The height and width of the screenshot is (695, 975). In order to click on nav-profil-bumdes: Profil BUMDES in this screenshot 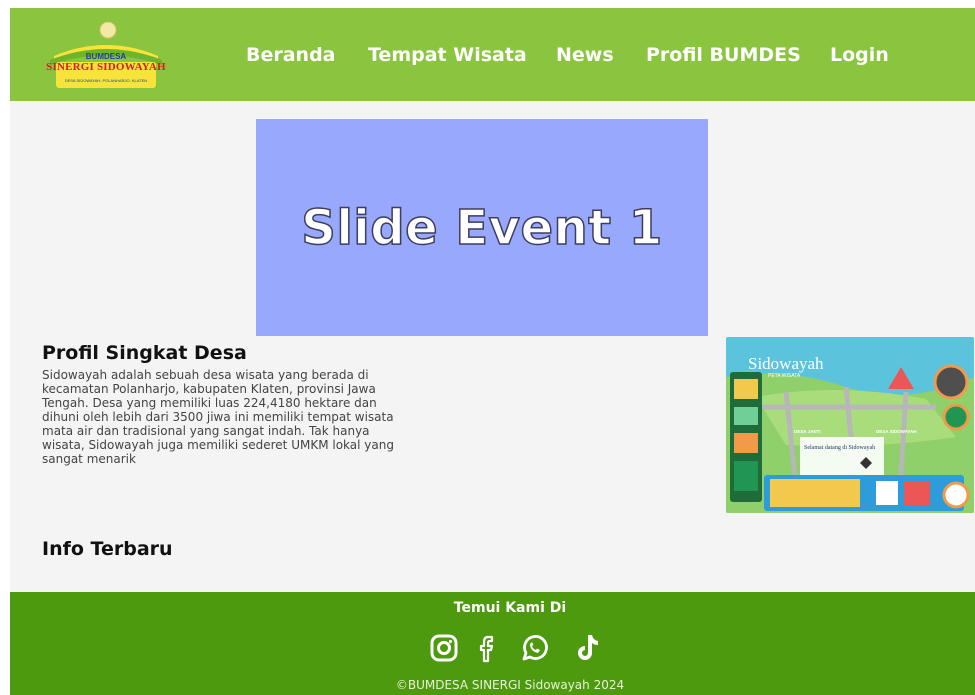, I will do `click(723, 55)`.